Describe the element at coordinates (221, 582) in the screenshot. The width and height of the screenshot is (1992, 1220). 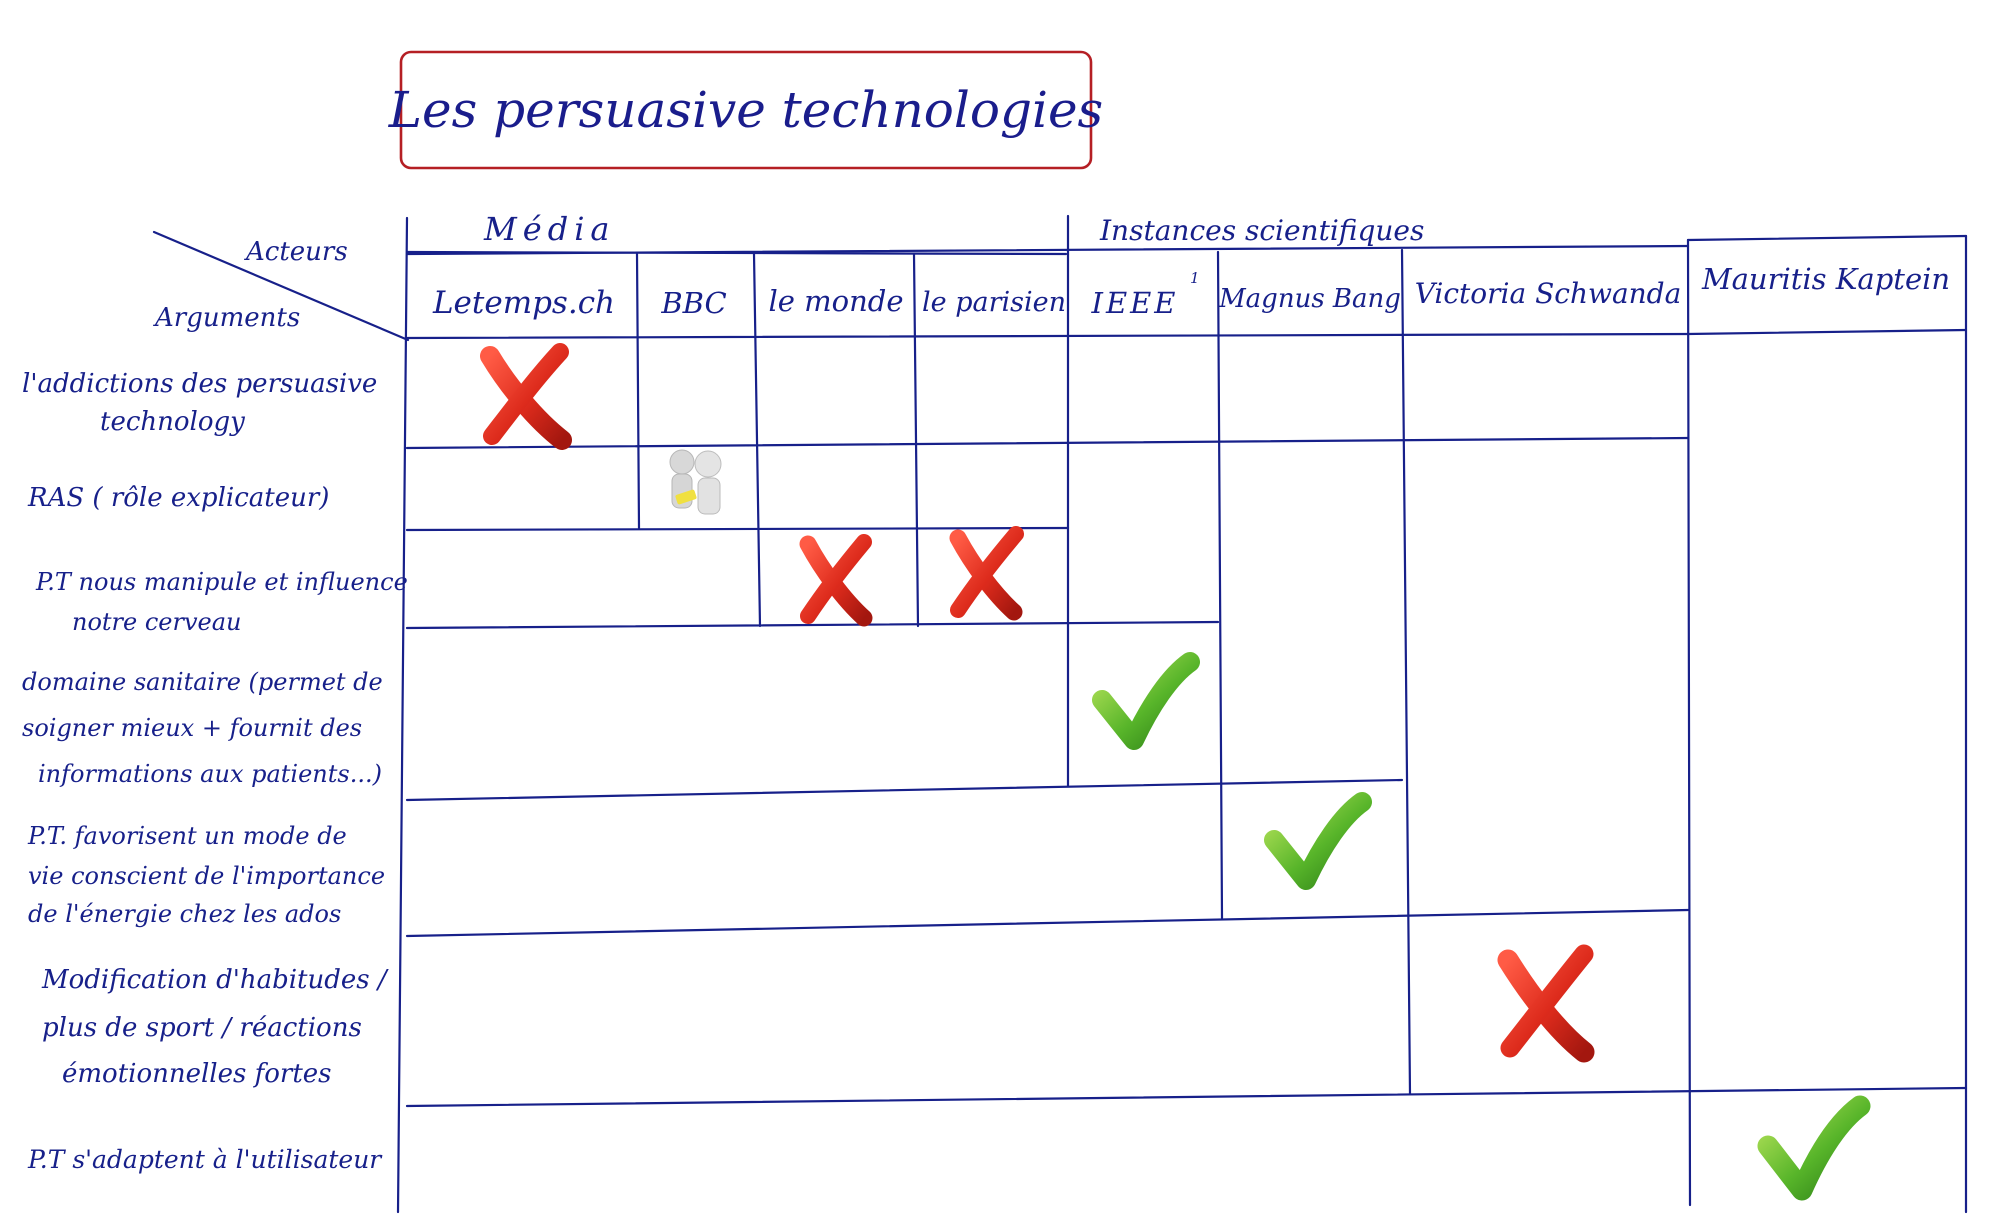
I see `row-label-line: P.T nous manipule et influence` at that location.